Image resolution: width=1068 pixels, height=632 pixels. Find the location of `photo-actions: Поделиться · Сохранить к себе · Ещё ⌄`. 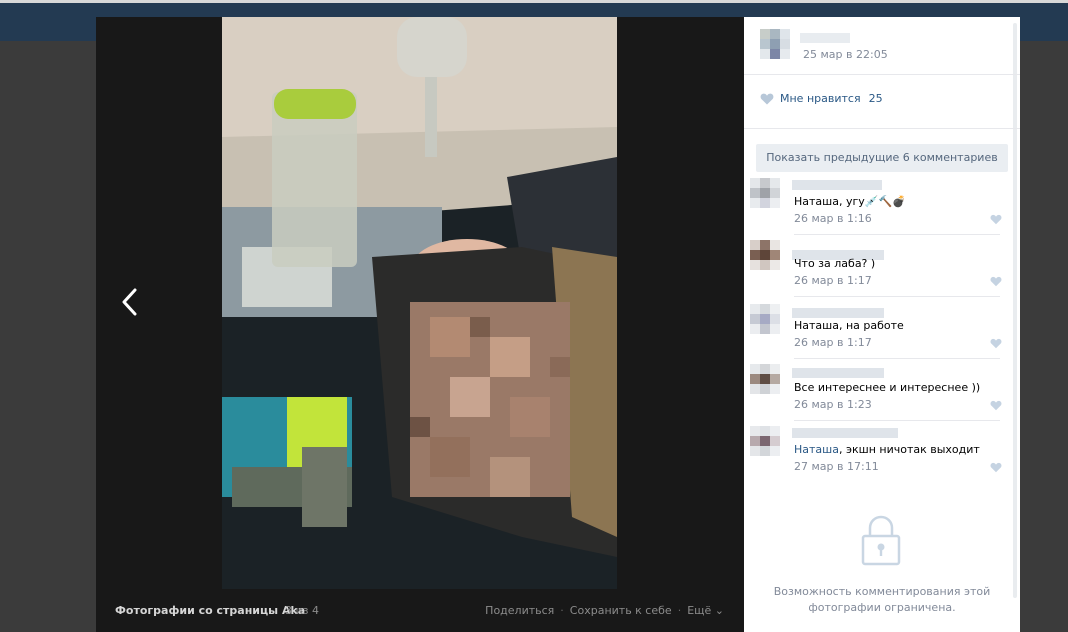

photo-actions: Поделиться · Сохранить к себе · Ещё ⌄ is located at coordinates (604, 610).